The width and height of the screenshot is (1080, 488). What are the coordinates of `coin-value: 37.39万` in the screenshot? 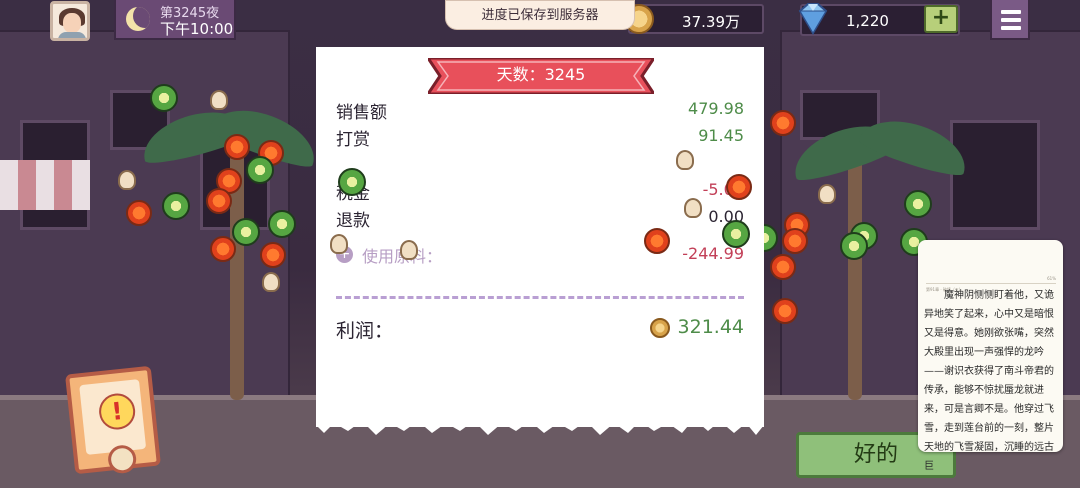 It's located at (711, 22).